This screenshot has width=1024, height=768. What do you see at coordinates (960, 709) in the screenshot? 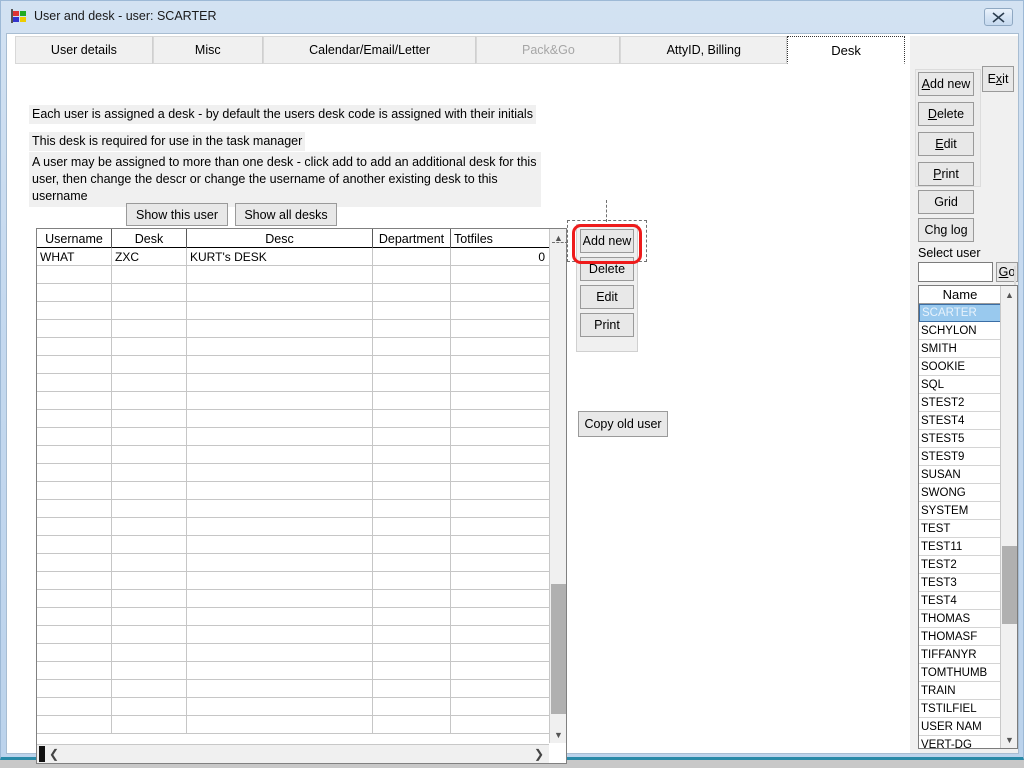
I see `list-item: TSTILFIEL` at bounding box center [960, 709].